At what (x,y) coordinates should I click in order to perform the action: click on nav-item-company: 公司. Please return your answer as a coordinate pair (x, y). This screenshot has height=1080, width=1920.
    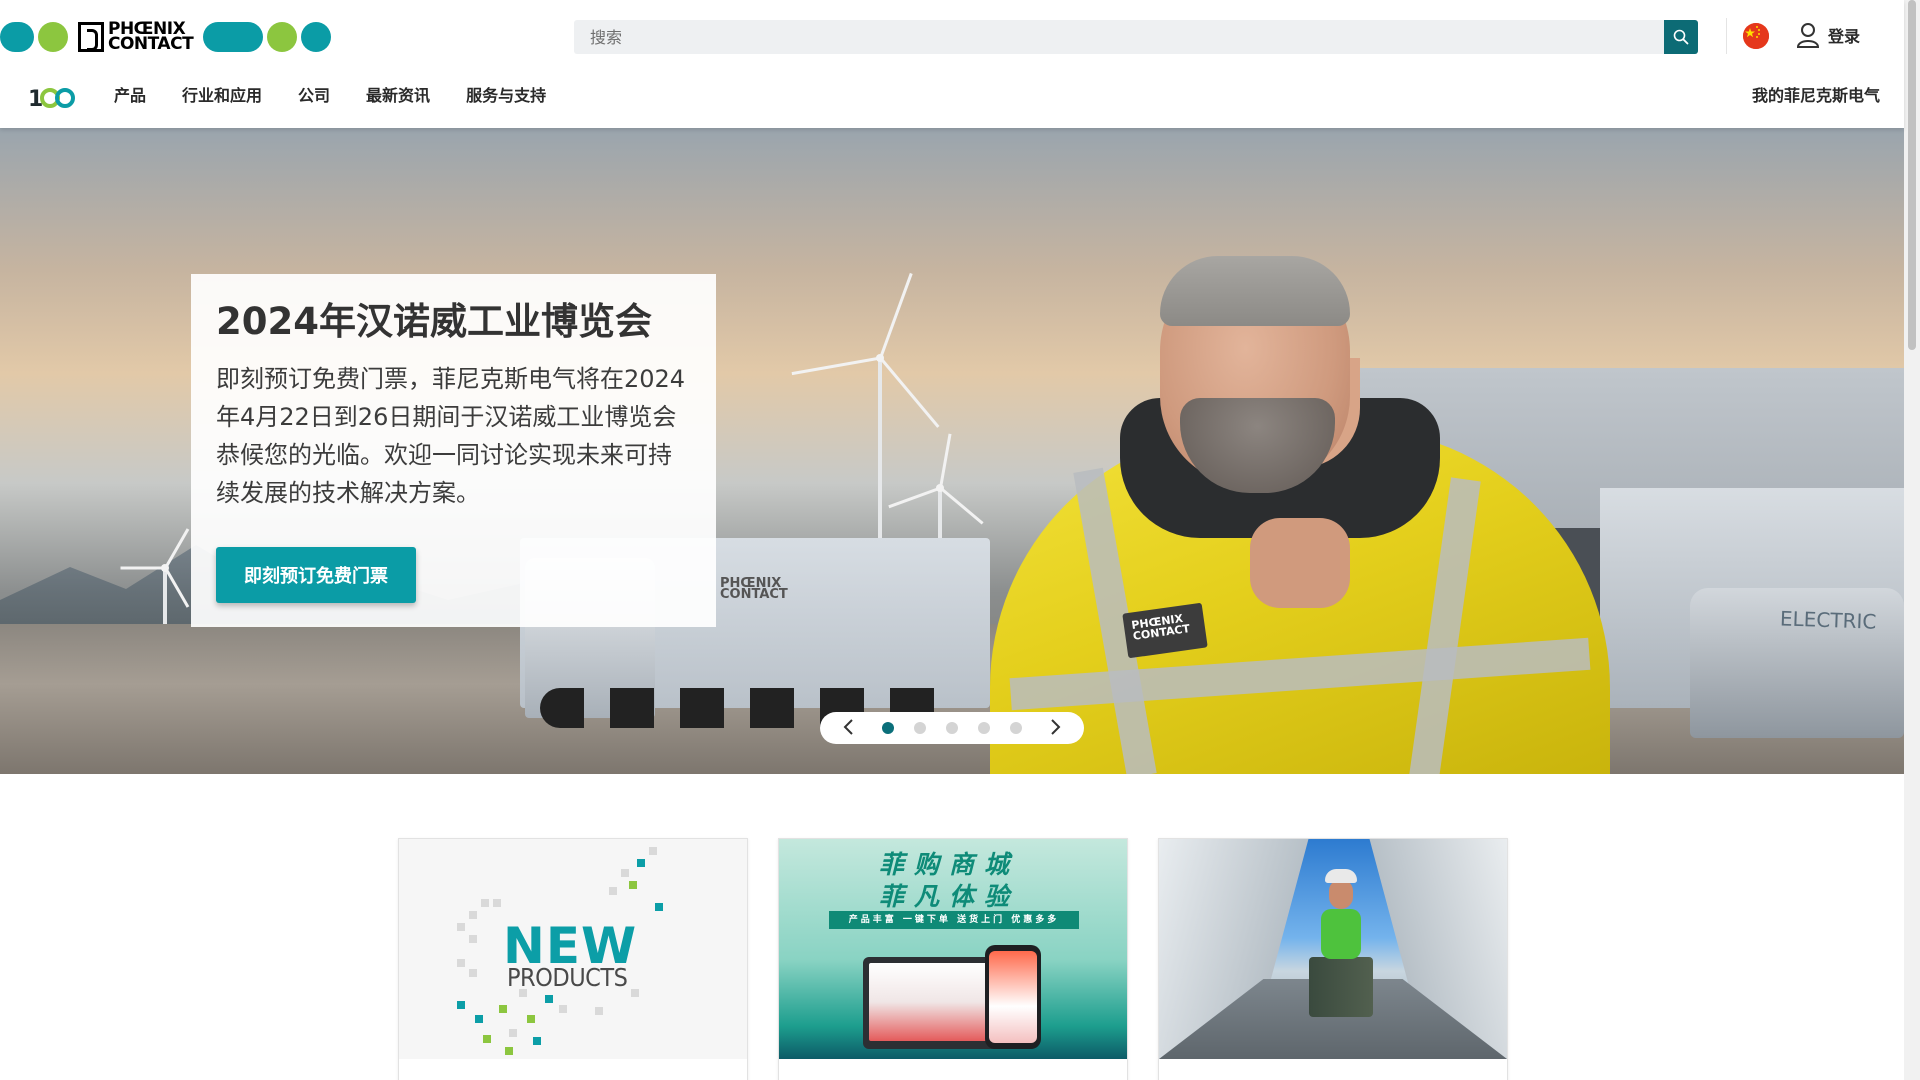
    Looking at the image, I should click on (314, 94).